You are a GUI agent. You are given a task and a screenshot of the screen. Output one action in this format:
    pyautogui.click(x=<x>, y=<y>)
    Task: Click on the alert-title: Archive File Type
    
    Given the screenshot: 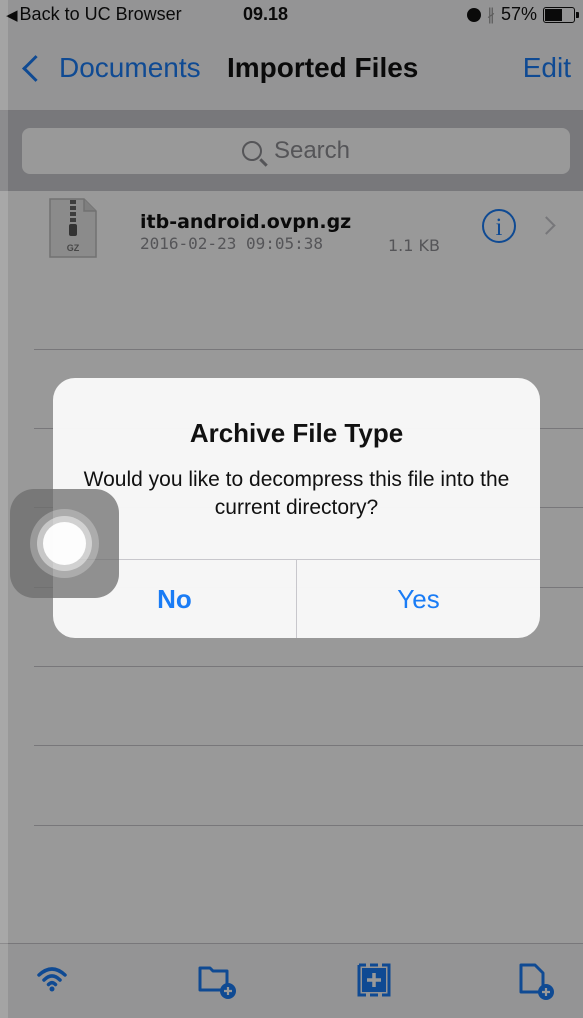 What is the action you would take?
    pyautogui.click(x=296, y=433)
    